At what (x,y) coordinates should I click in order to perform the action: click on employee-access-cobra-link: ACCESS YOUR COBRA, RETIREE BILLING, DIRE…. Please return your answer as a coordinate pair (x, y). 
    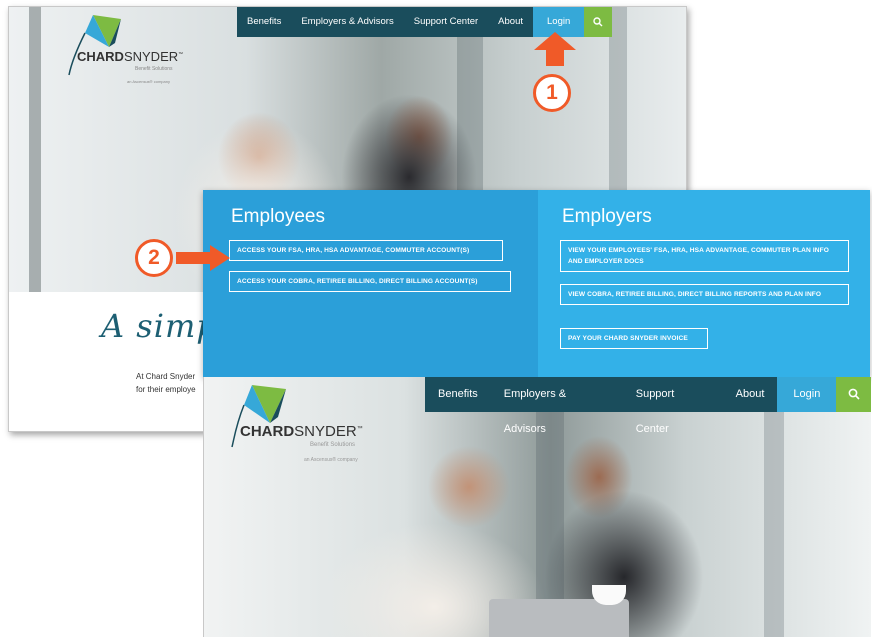
    Looking at the image, I should click on (370, 281).